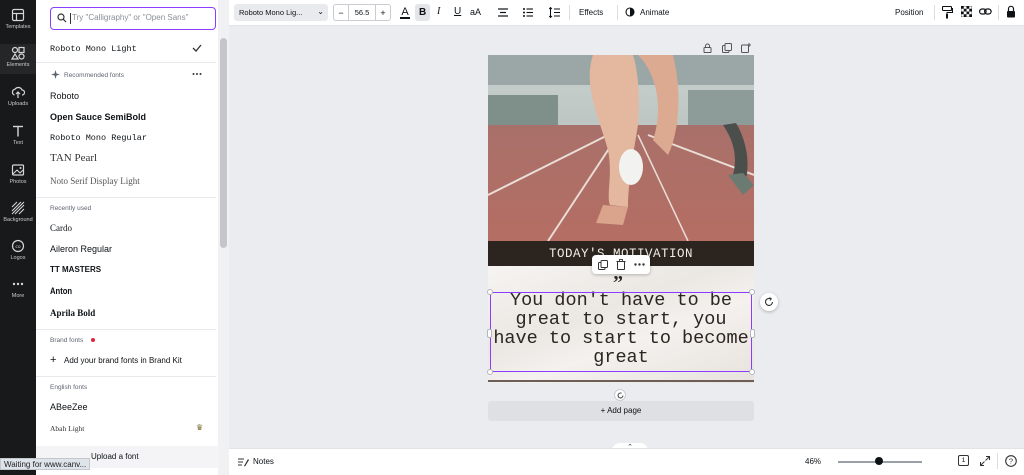 The height and width of the screenshot is (475, 1024). Describe the element at coordinates (457, 11) in the screenshot. I see `underline-icon: U` at that location.